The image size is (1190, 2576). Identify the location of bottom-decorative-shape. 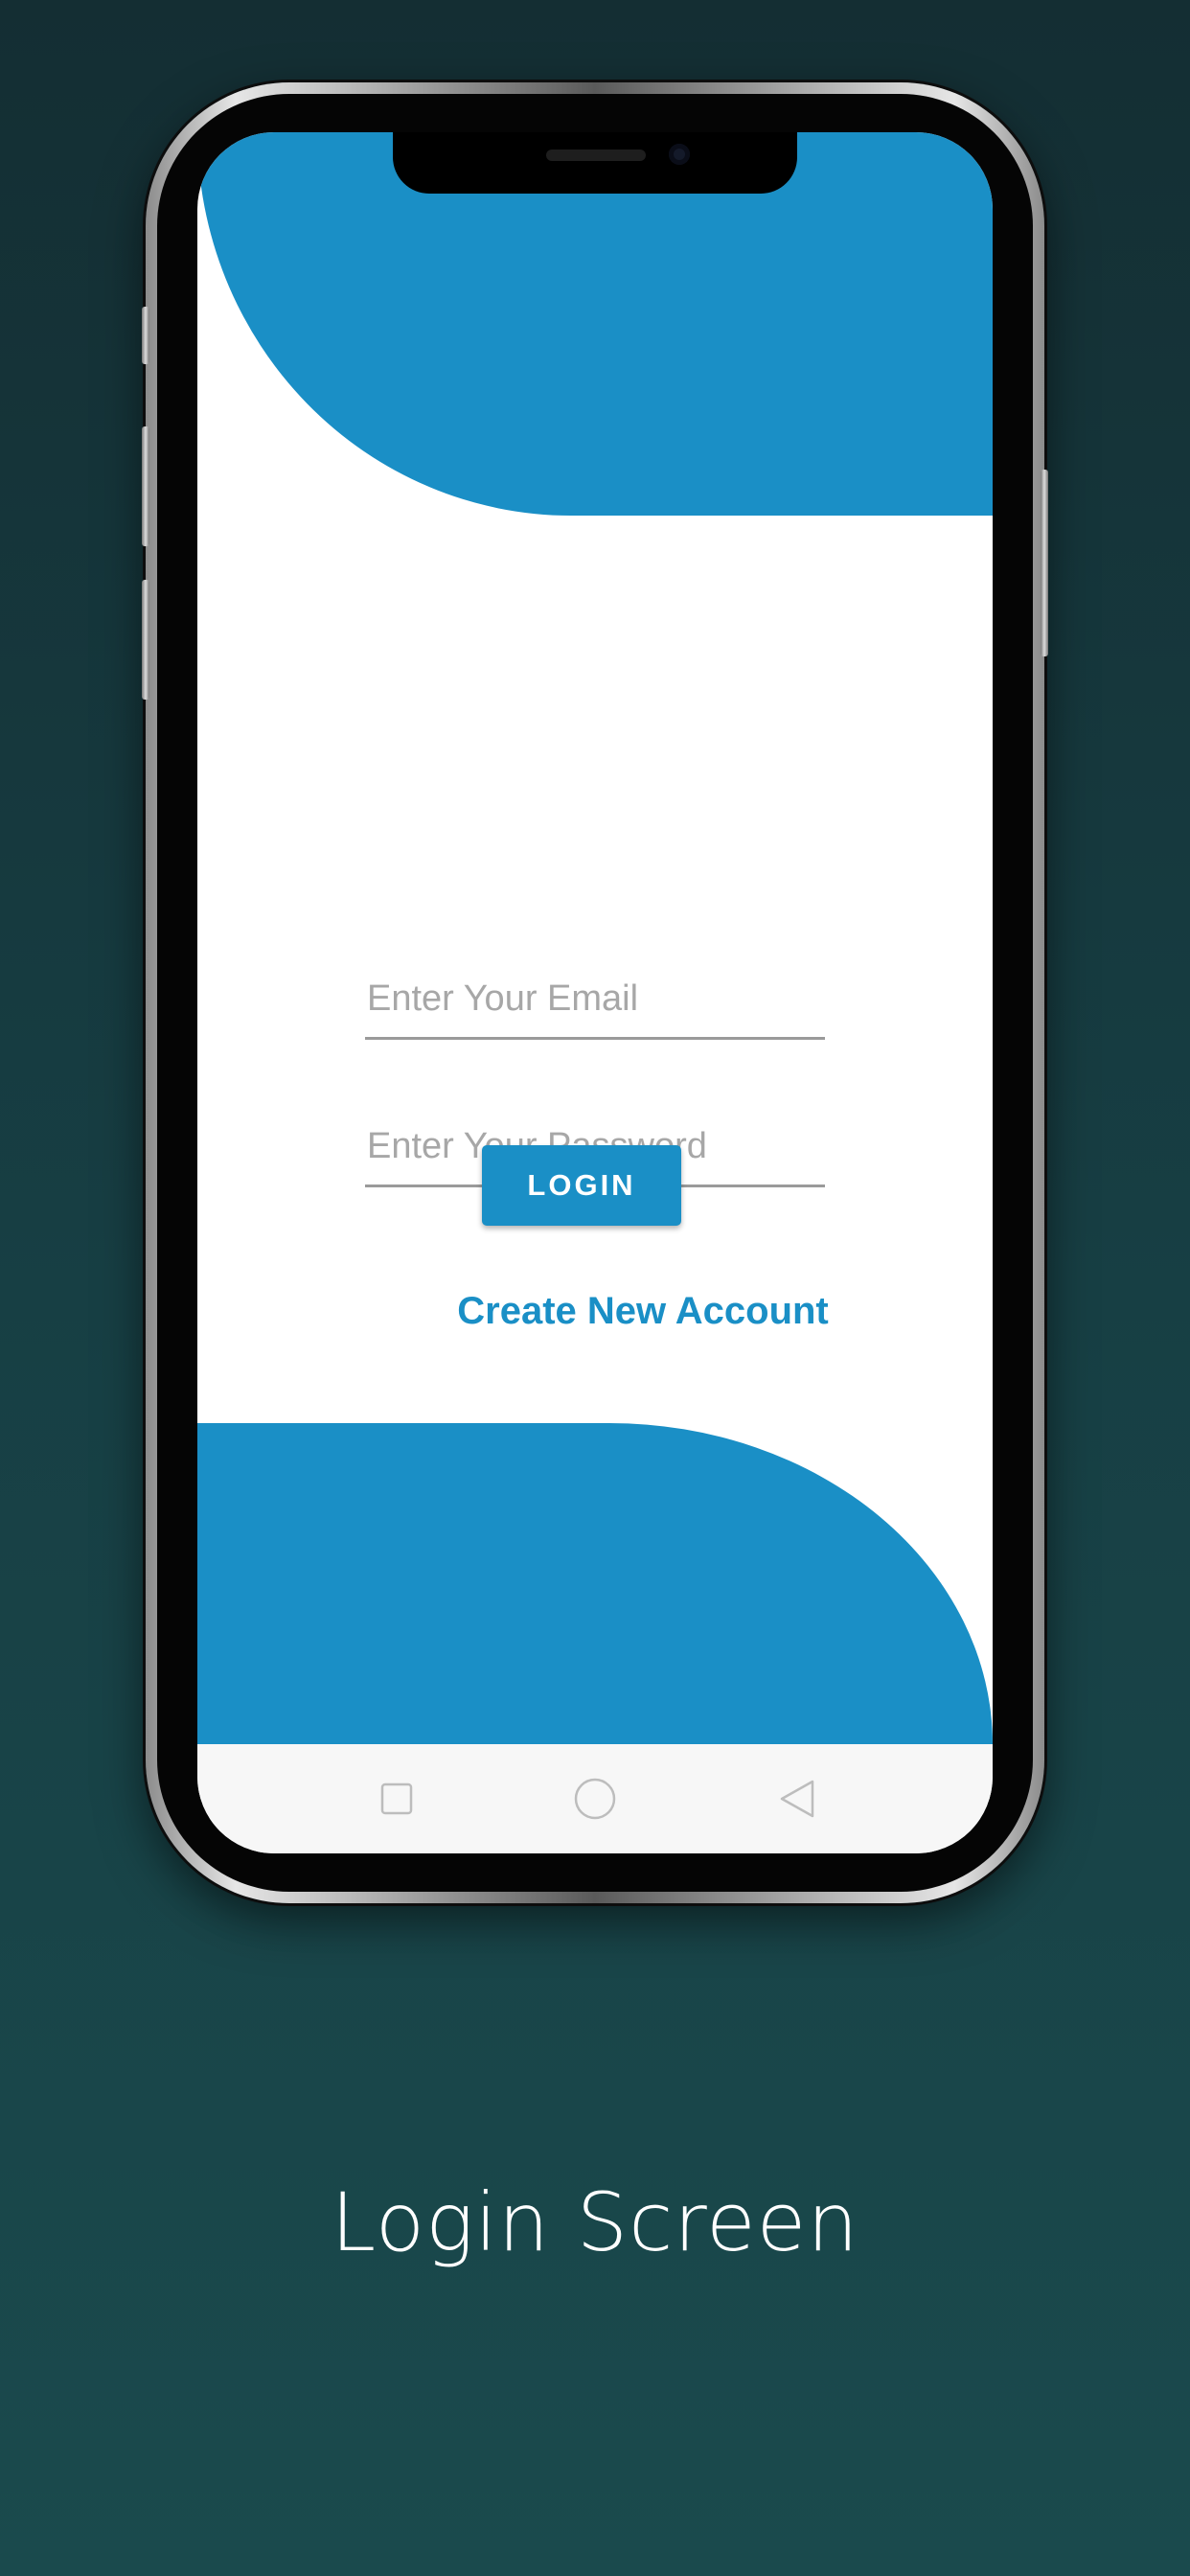
(595, 1583).